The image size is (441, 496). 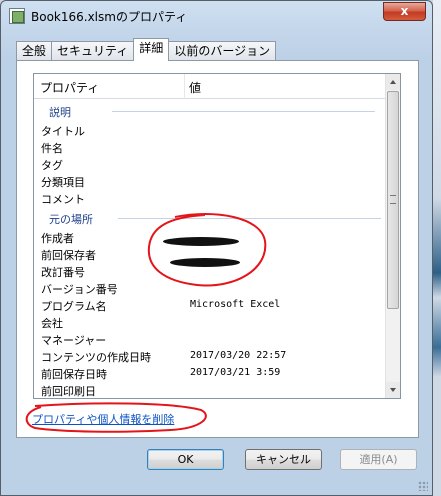 What do you see at coordinates (109, 17) in the screenshot?
I see `window-title: Book166.xlsmのプロパティ` at bounding box center [109, 17].